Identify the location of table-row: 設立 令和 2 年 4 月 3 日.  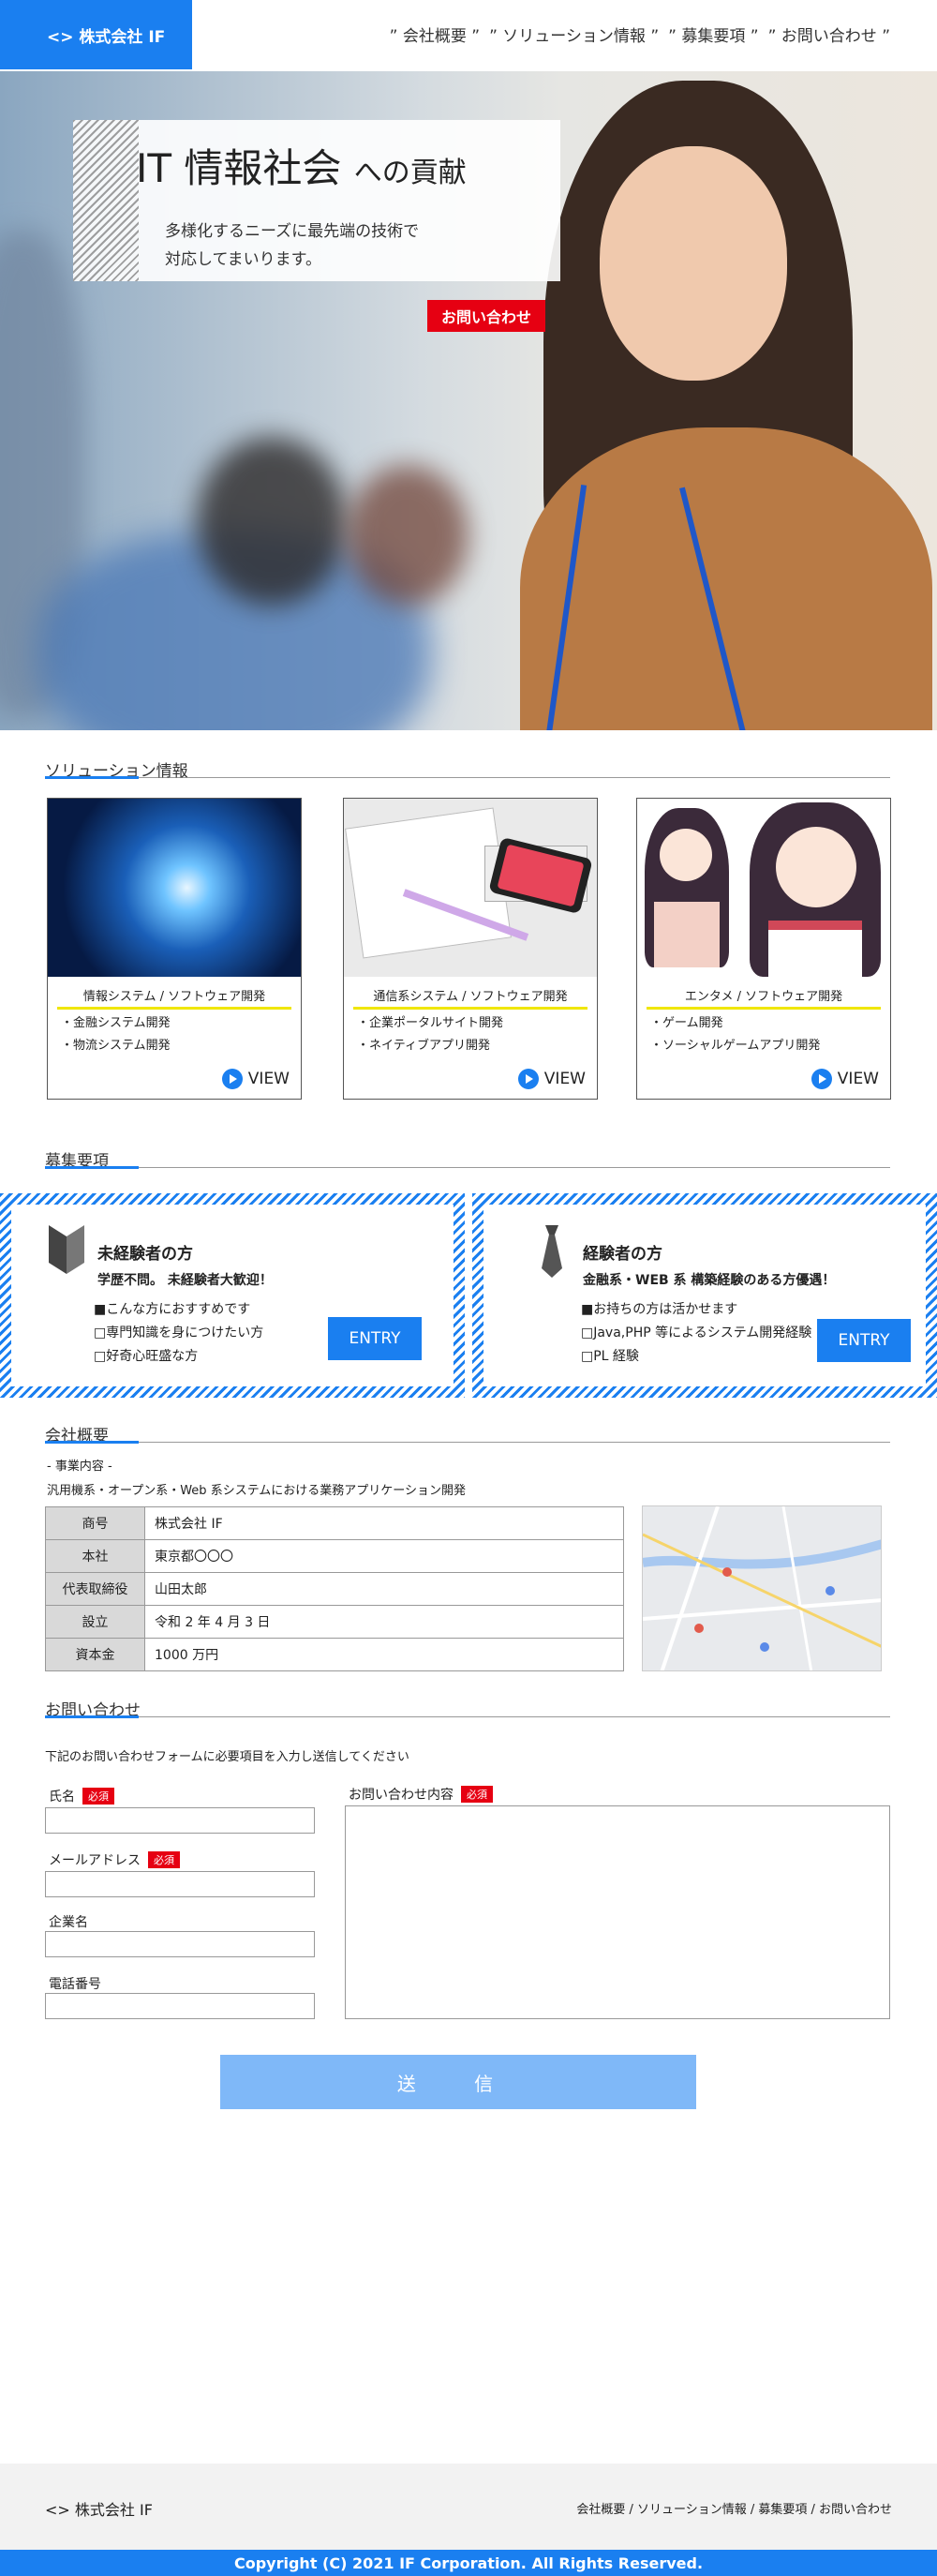
(334, 1622).